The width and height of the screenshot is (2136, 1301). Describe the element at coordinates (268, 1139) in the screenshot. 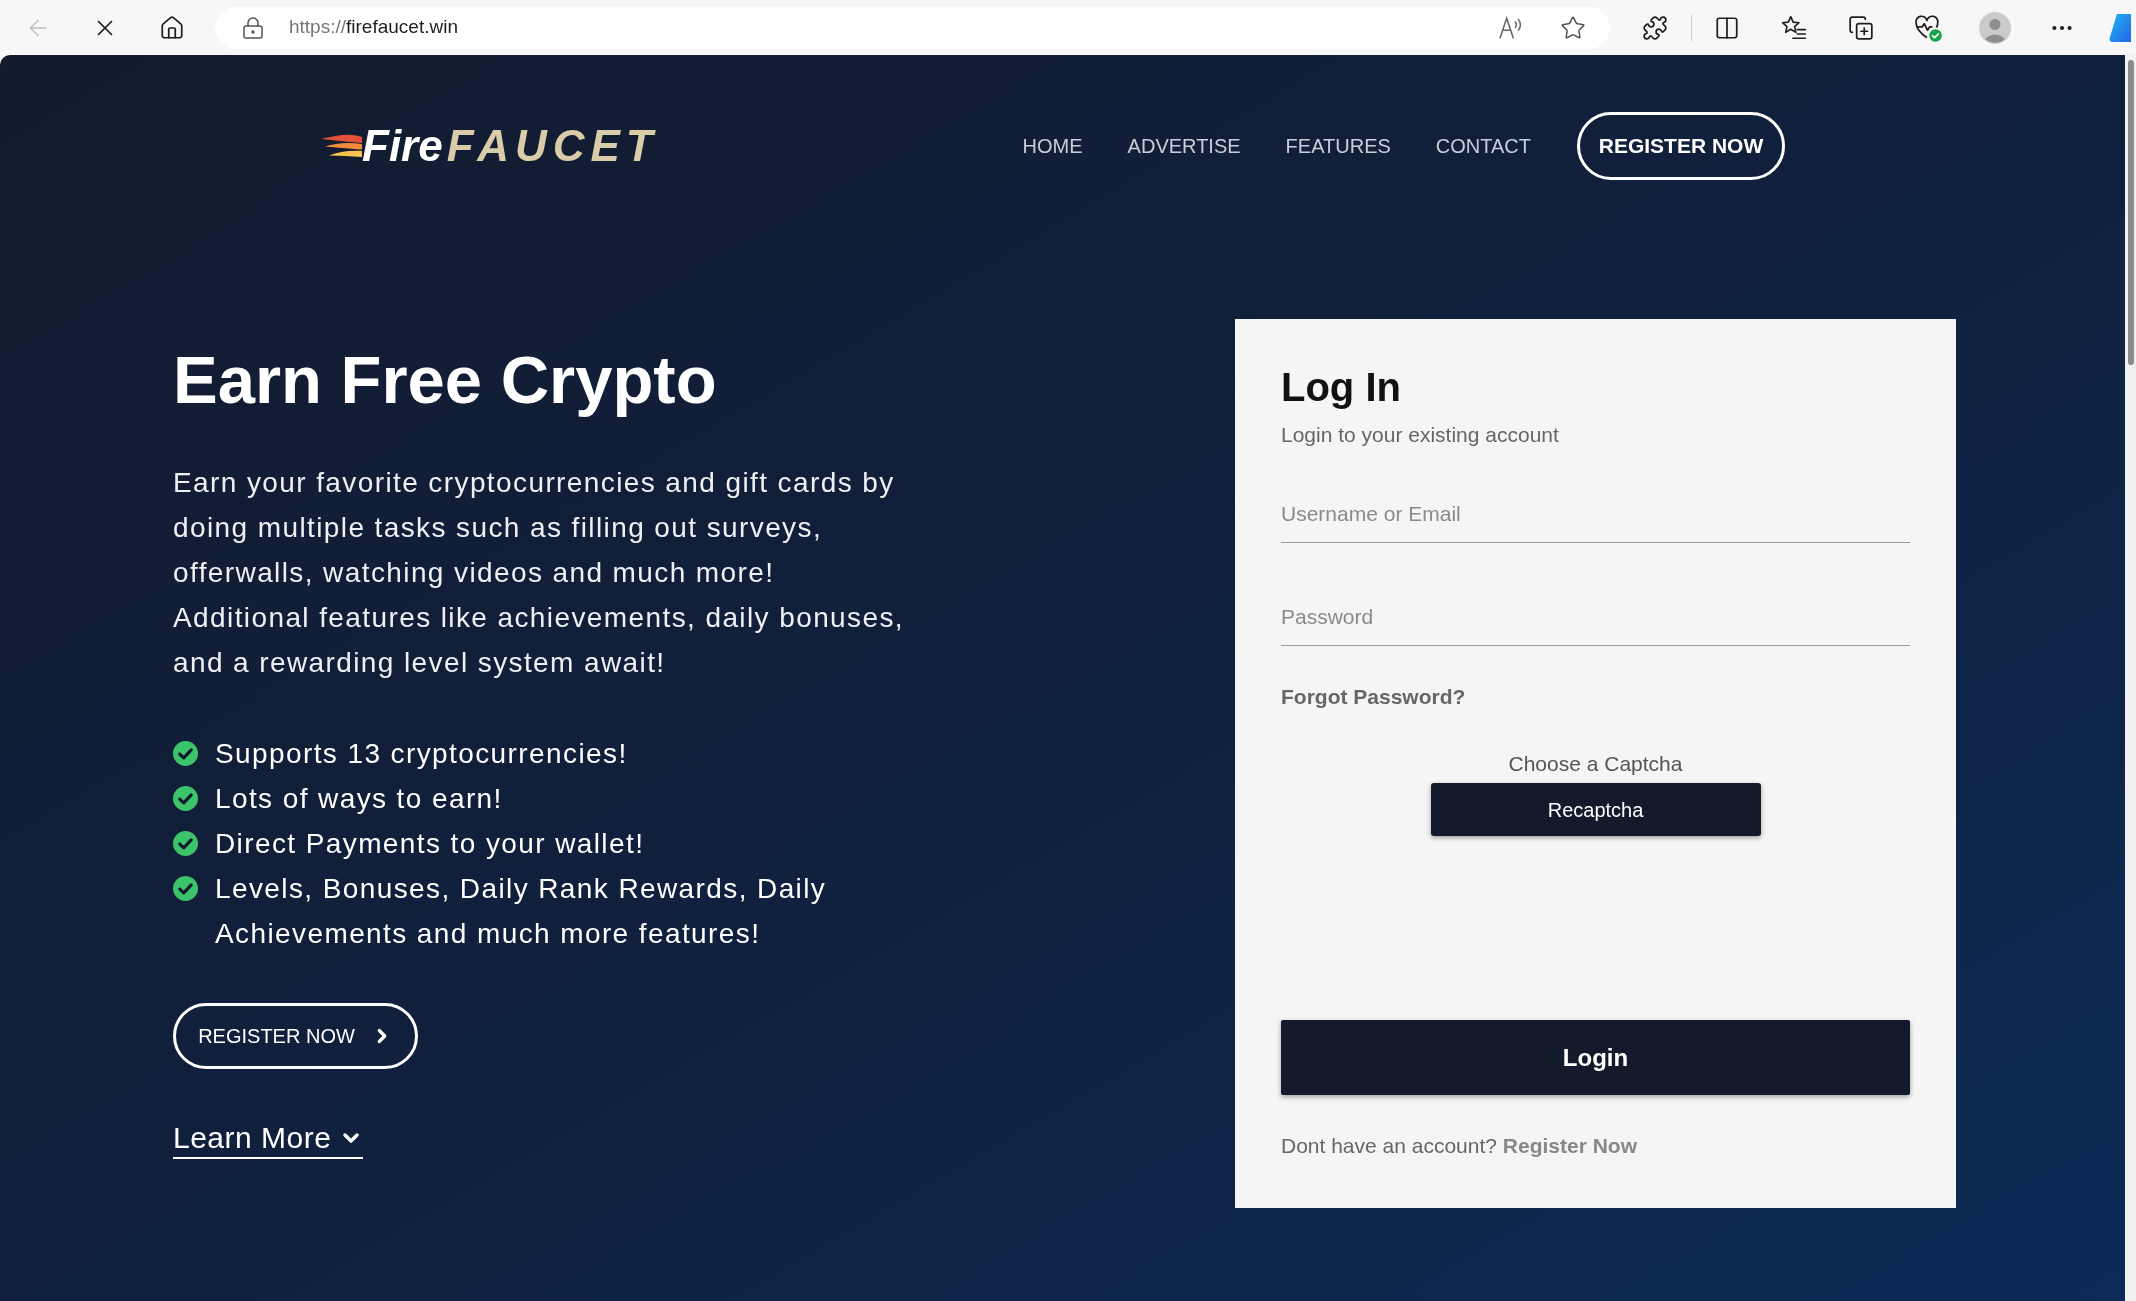

I see `learn-more-link: Learn More` at that location.